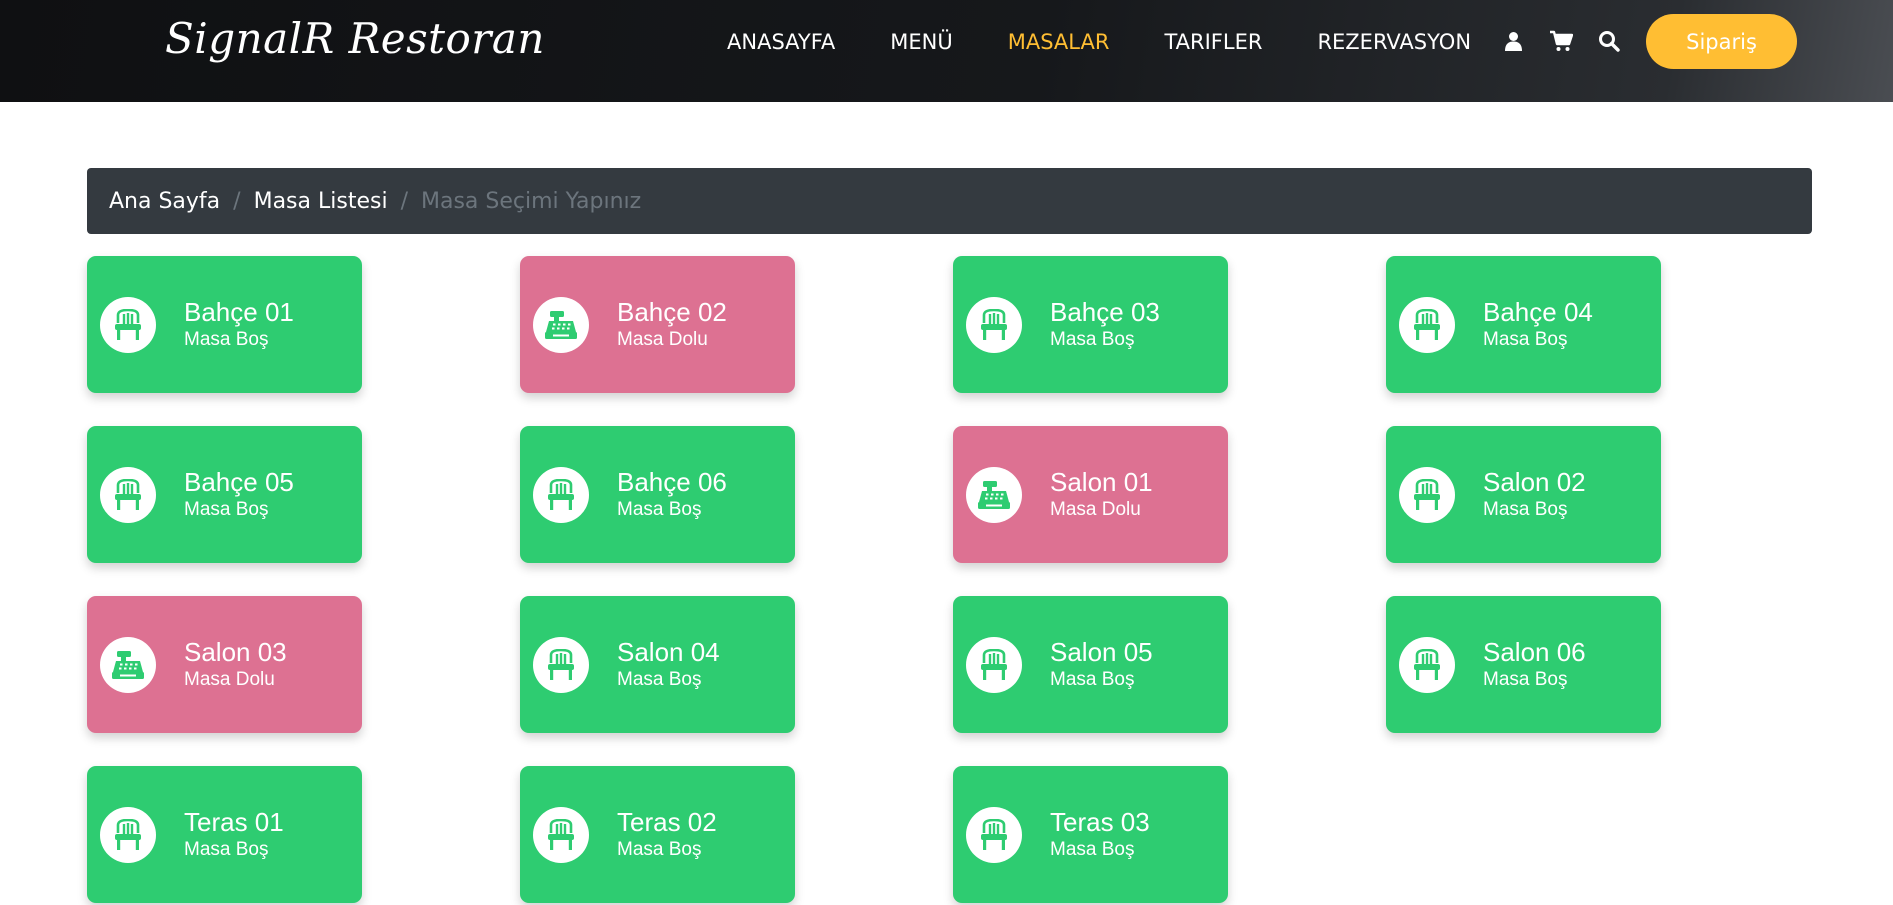 This screenshot has width=1893, height=905. I want to click on table-name: Salon 02, so click(1534, 481).